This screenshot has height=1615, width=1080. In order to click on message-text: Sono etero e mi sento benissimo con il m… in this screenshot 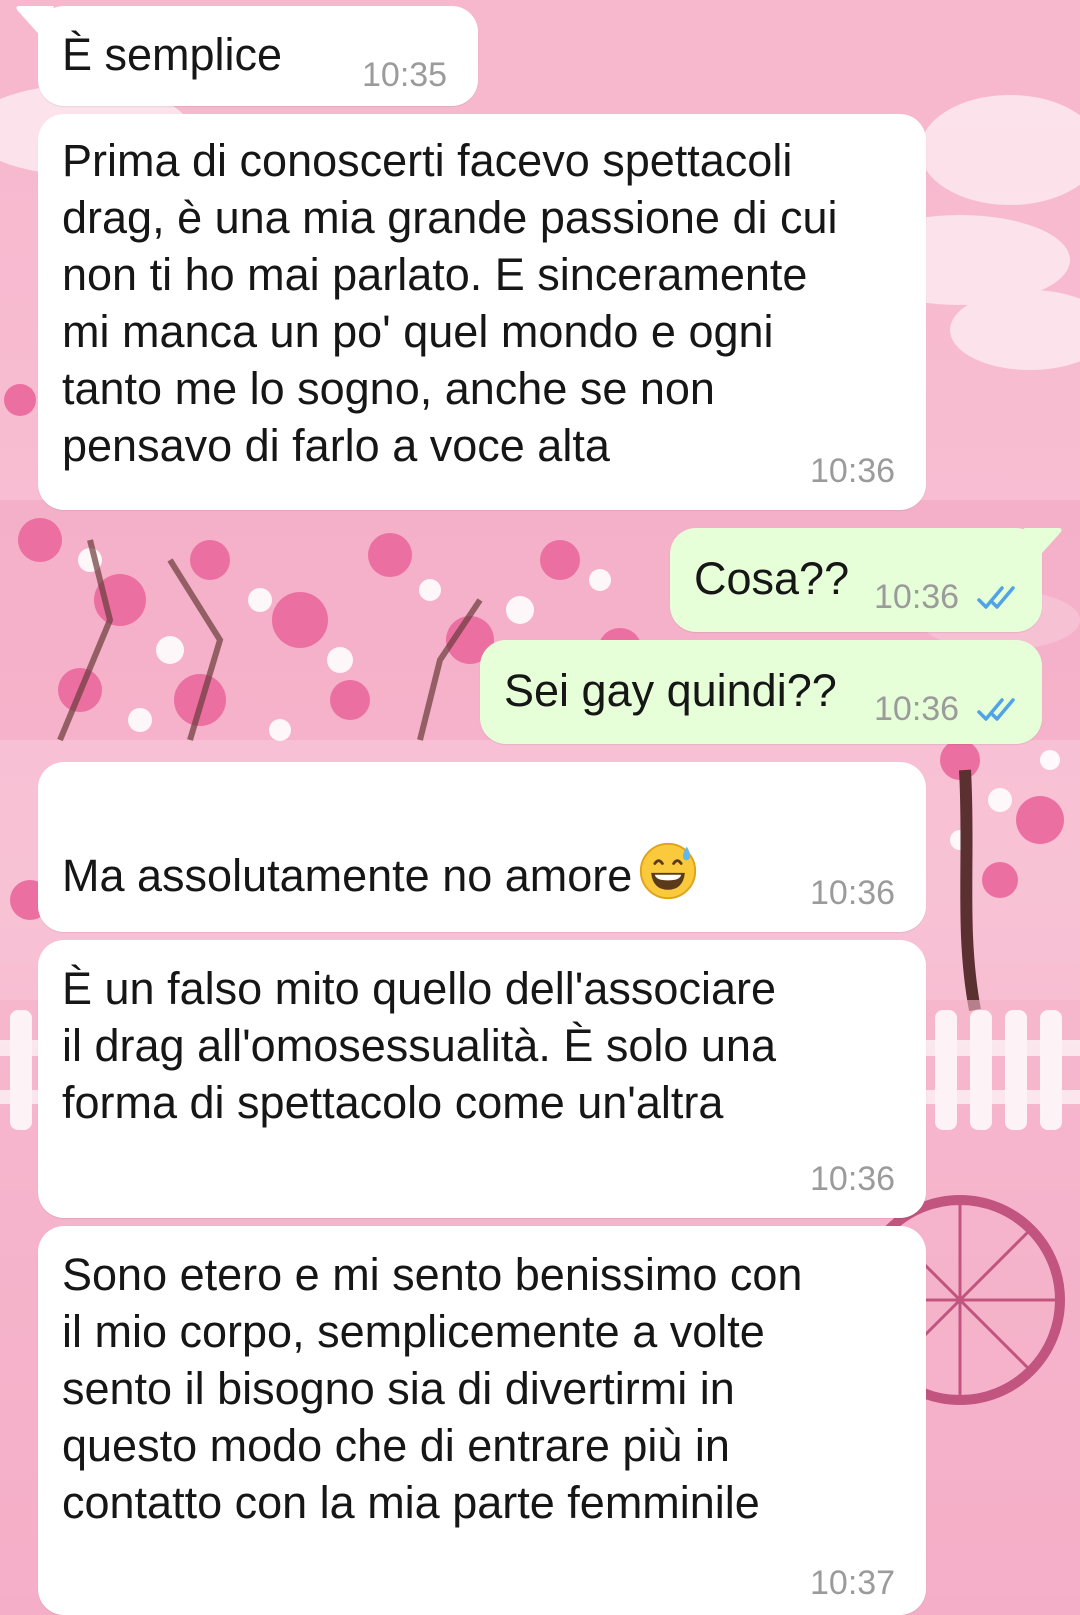, I will do `click(432, 1388)`.